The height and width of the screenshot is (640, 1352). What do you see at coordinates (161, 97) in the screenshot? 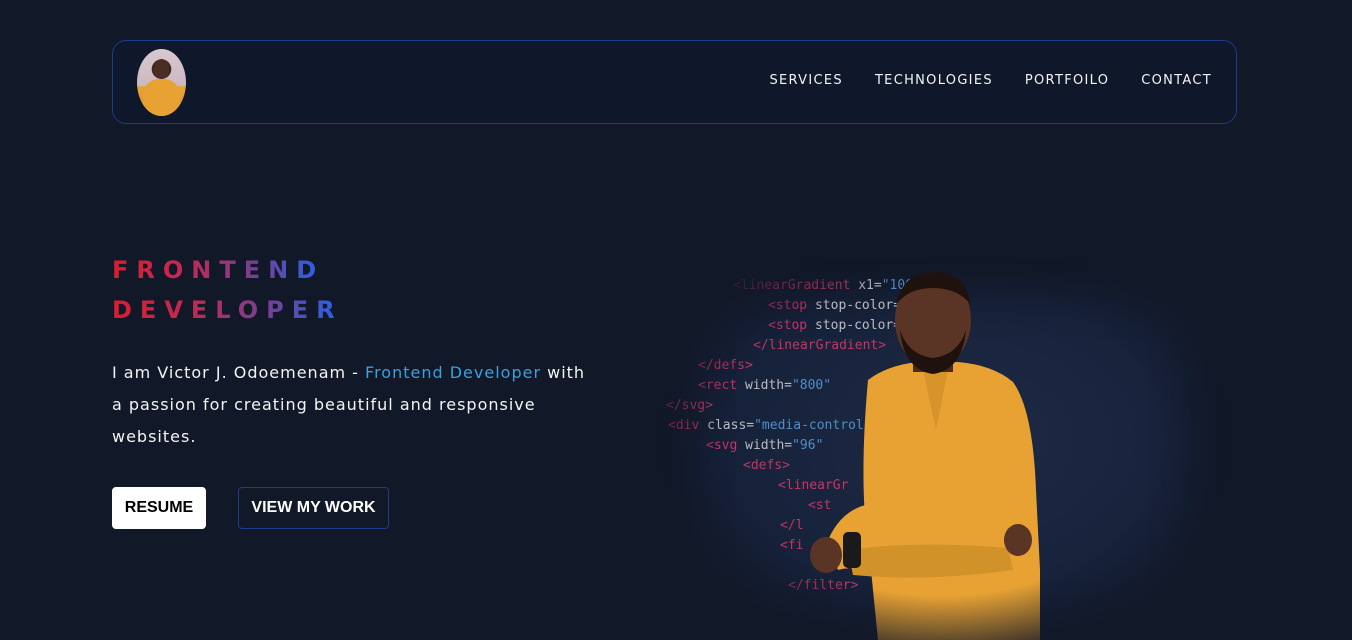
I see `avatar-body` at bounding box center [161, 97].